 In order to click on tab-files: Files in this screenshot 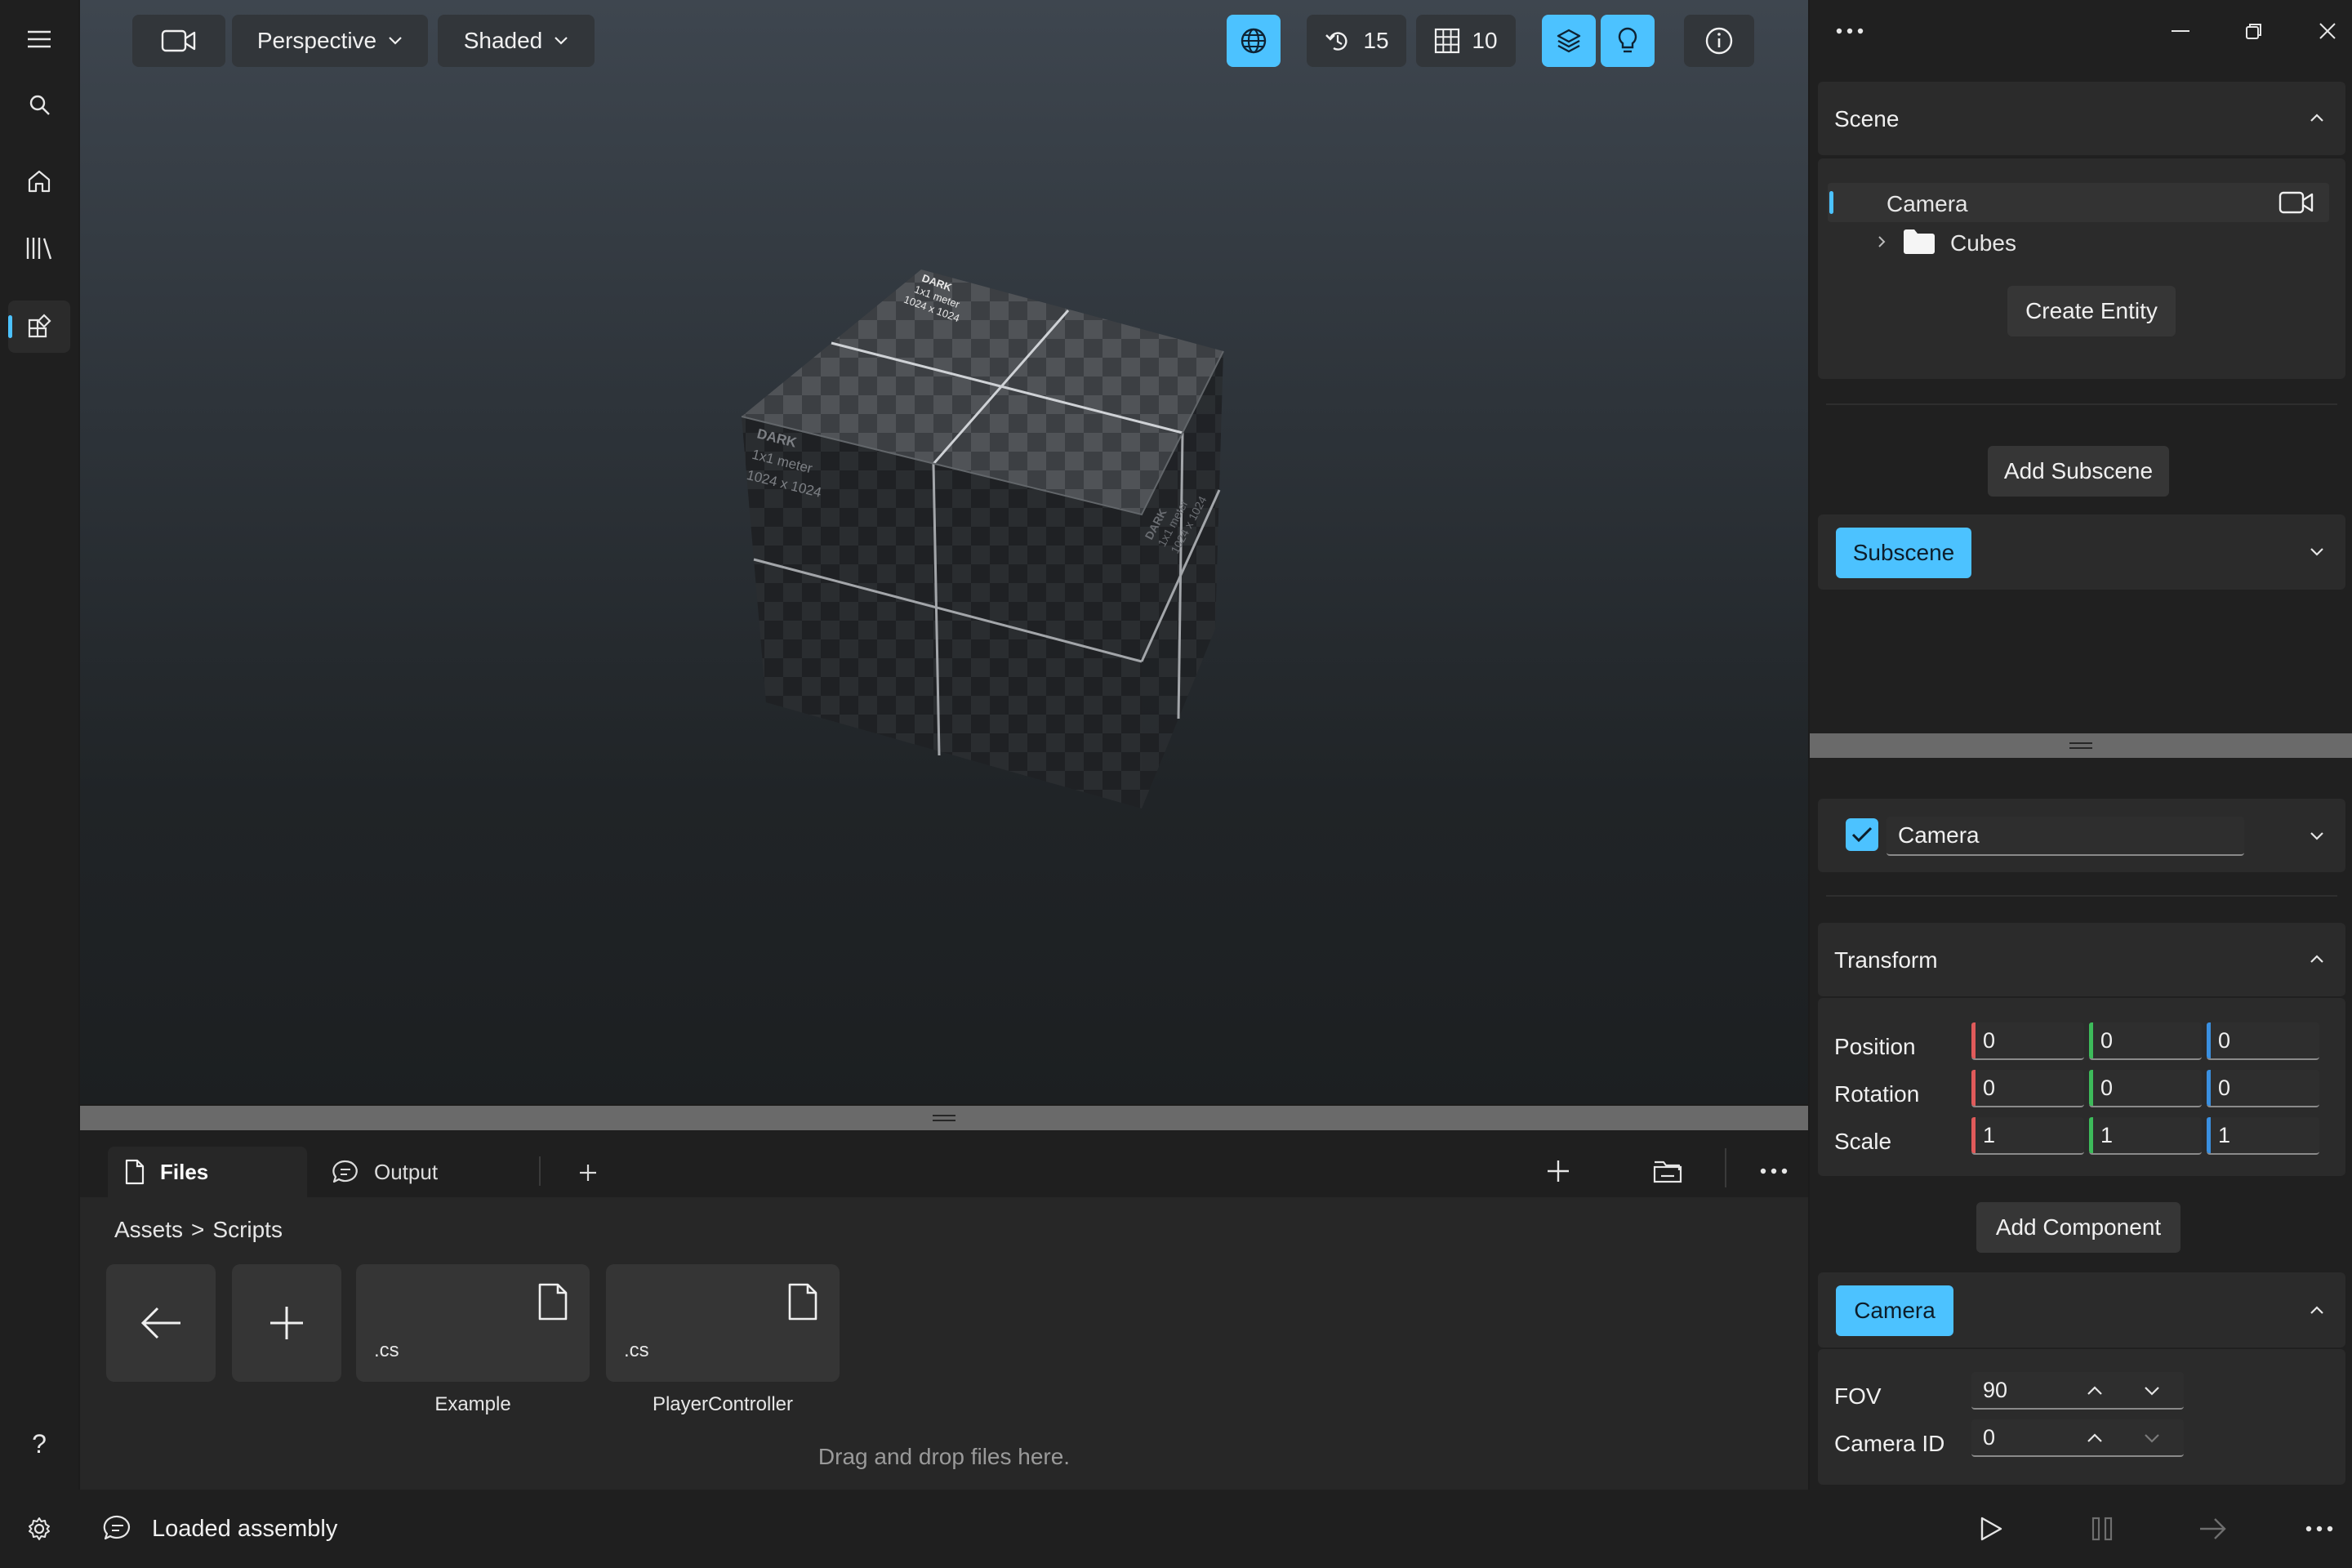, I will do `click(207, 1172)`.